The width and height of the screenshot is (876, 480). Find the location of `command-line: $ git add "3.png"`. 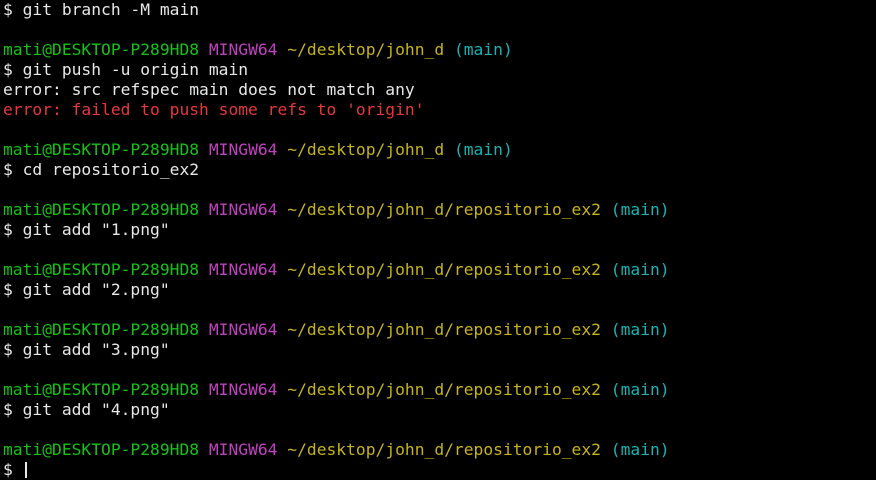

command-line: $ git add "3.png" is located at coordinates (86, 349).